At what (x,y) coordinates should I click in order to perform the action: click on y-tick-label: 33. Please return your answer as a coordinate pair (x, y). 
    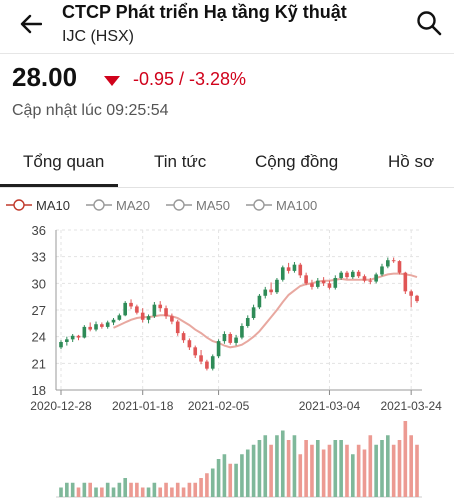
    Looking at the image, I should click on (39, 257).